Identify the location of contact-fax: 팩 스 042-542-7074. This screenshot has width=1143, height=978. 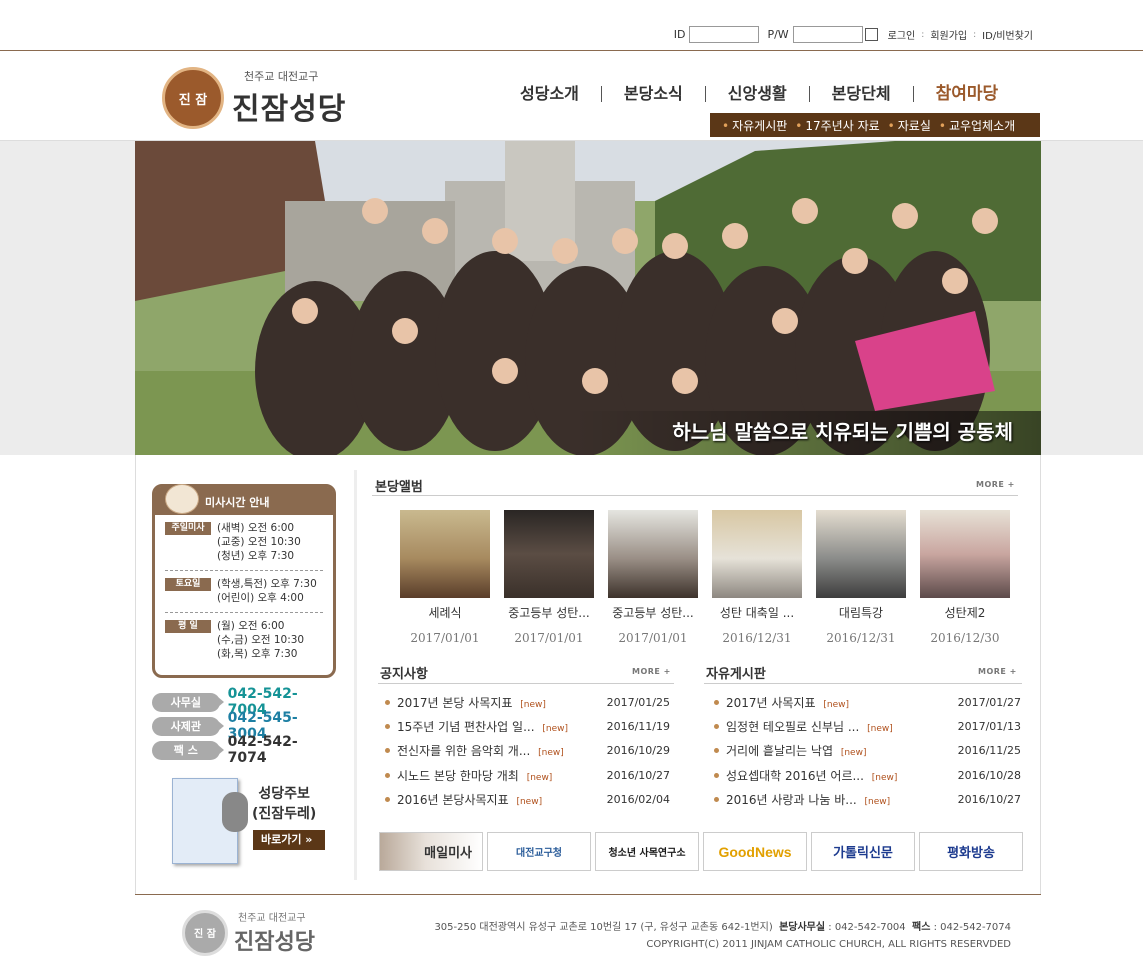
(244, 750).